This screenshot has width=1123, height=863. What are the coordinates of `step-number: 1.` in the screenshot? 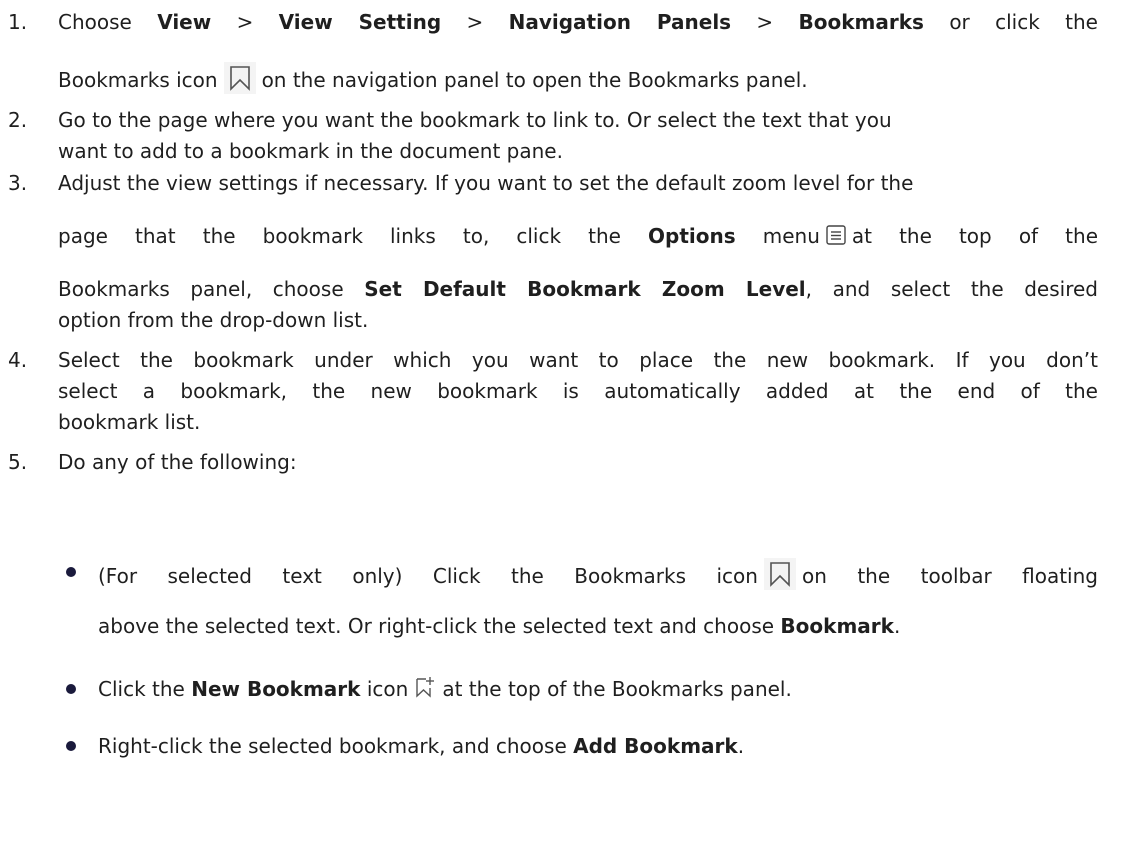 It's located at (18, 22).